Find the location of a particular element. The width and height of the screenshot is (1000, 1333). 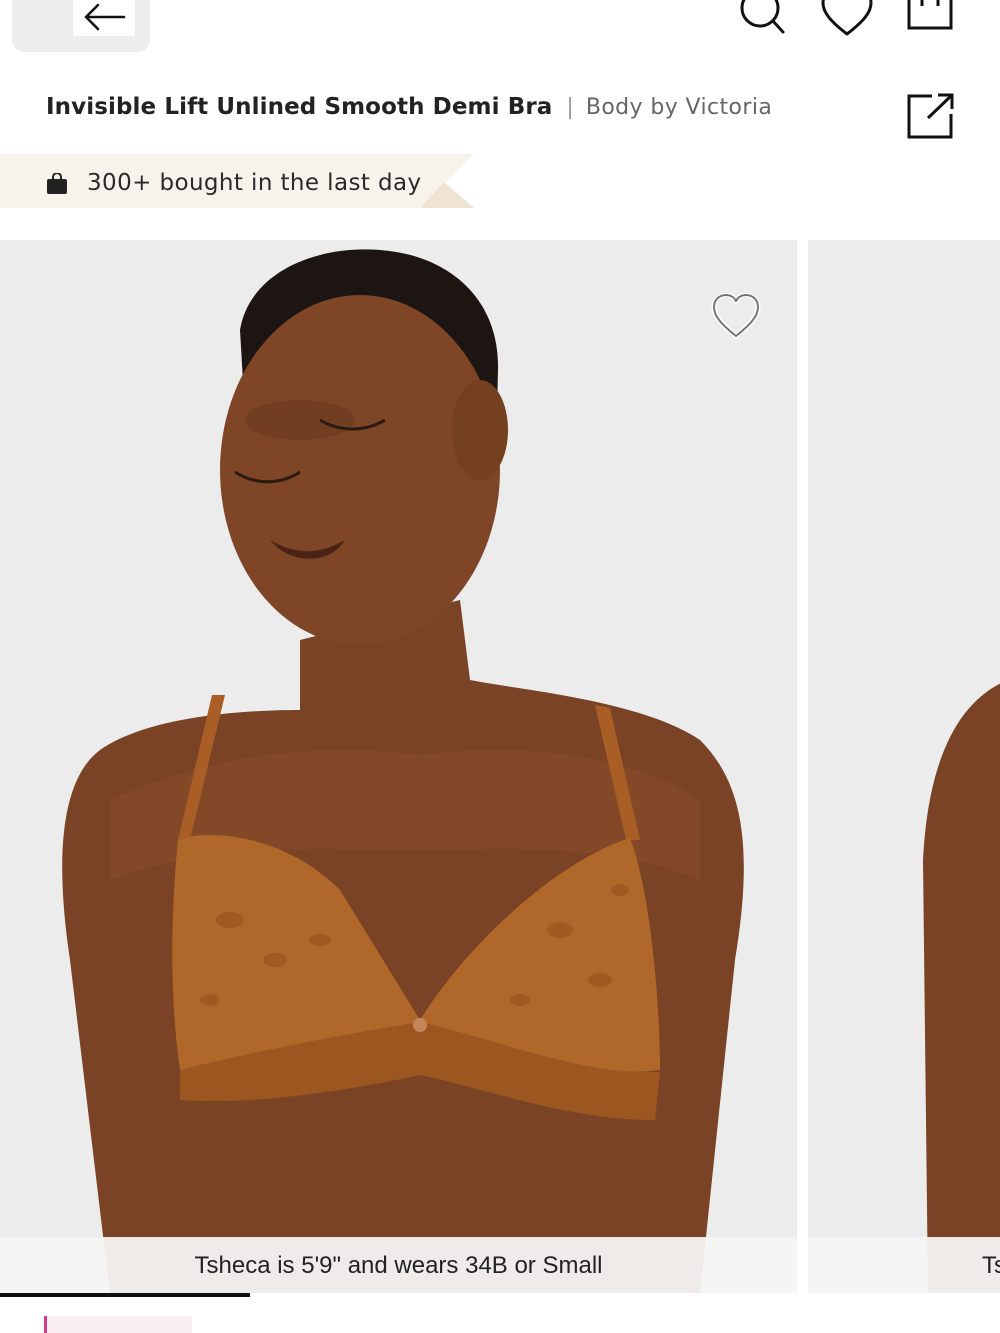

promo-badge is located at coordinates (118, 1324).